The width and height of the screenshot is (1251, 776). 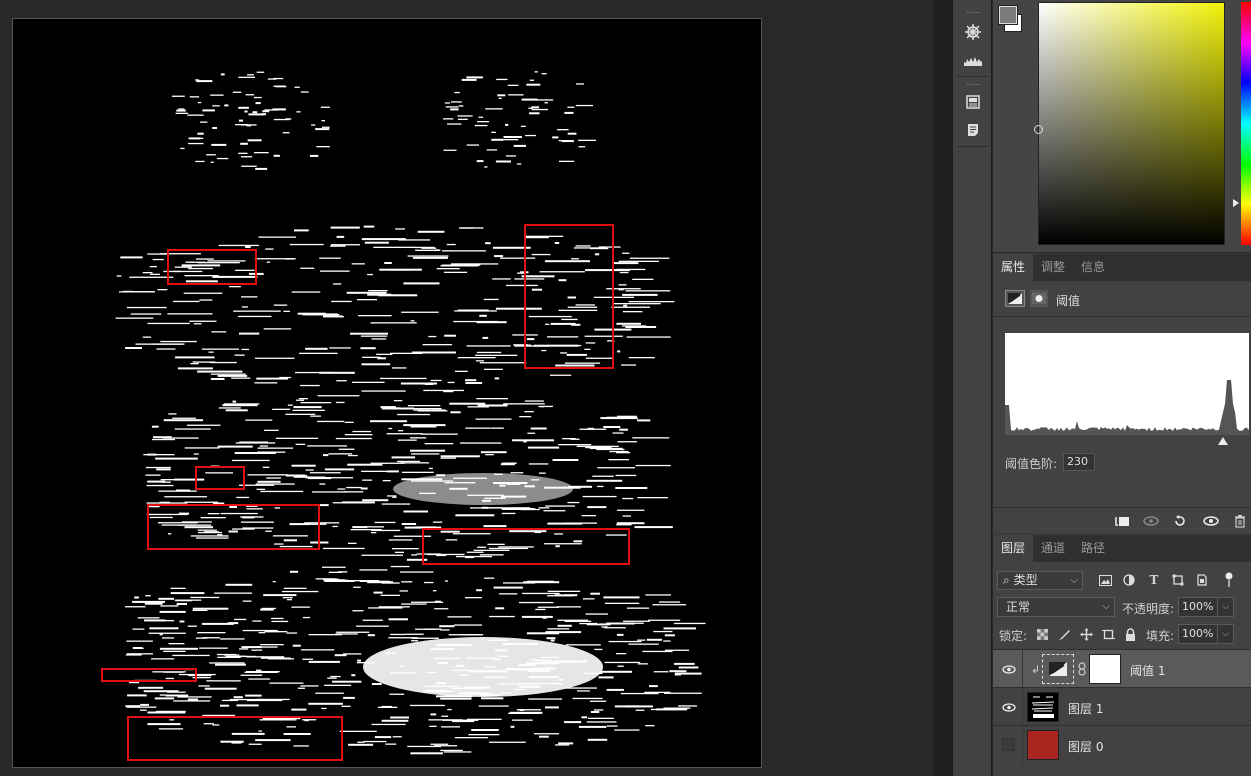 What do you see at coordinates (1085, 746) in the screenshot?
I see `layer-name: 图层 0` at bounding box center [1085, 746].